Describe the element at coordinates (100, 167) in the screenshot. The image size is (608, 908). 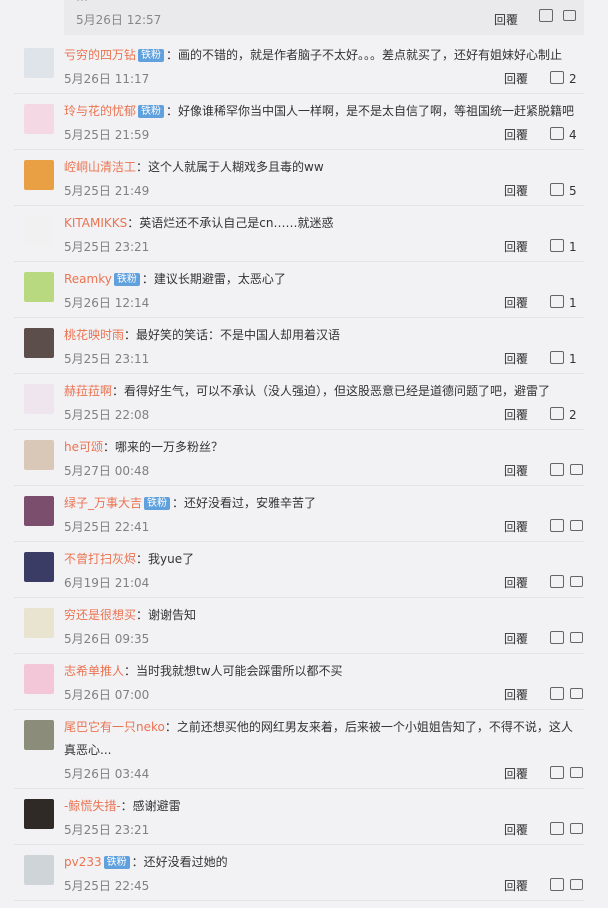
I see `username-link: 崆峒山清洁工` at that location.